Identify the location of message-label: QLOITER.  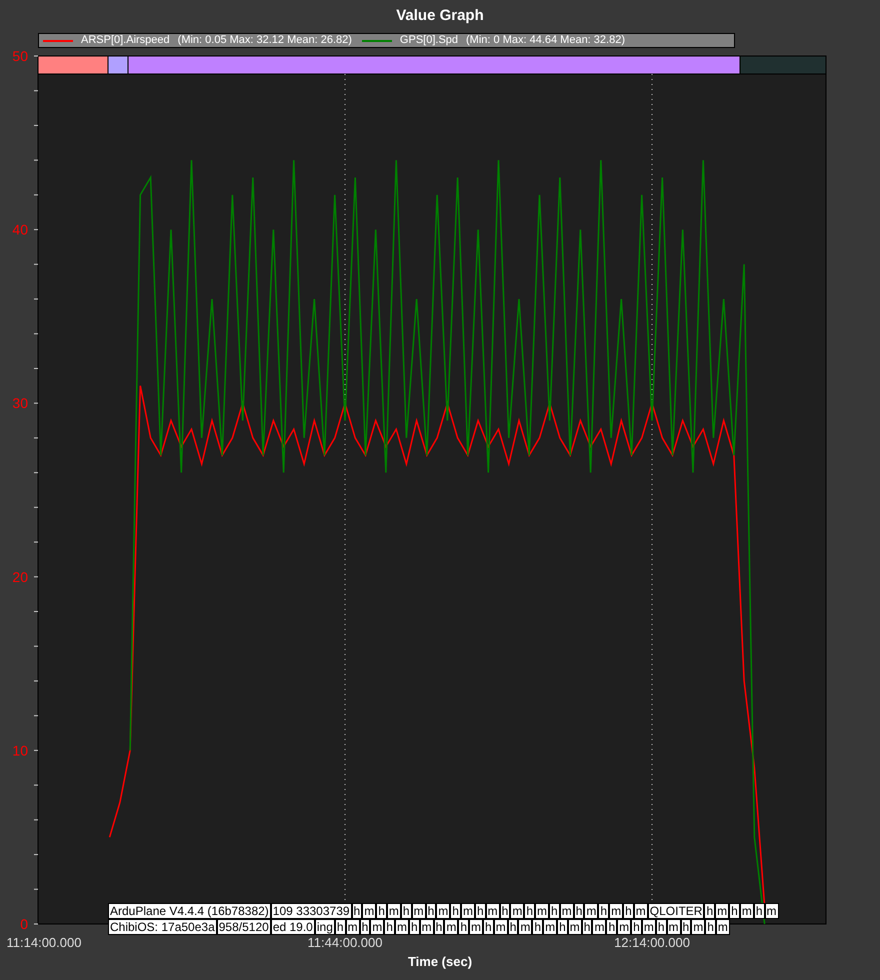
(676, 911).